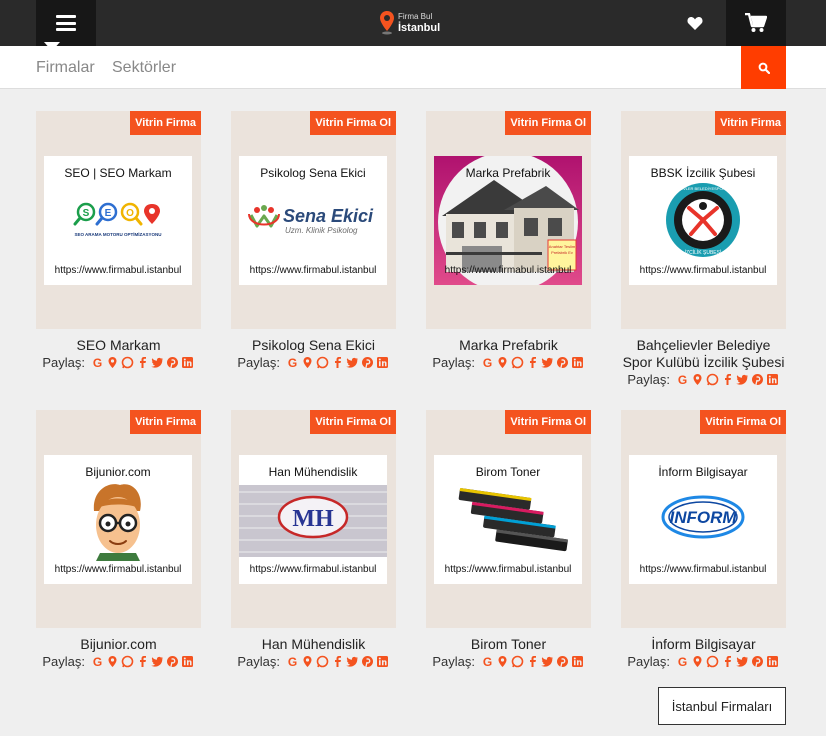 Image resolution: width=826 pixels, height=736 pixels. Describe the element at coordinates (130, 213) in the screenshot. I see `svg-text: O` at that location.